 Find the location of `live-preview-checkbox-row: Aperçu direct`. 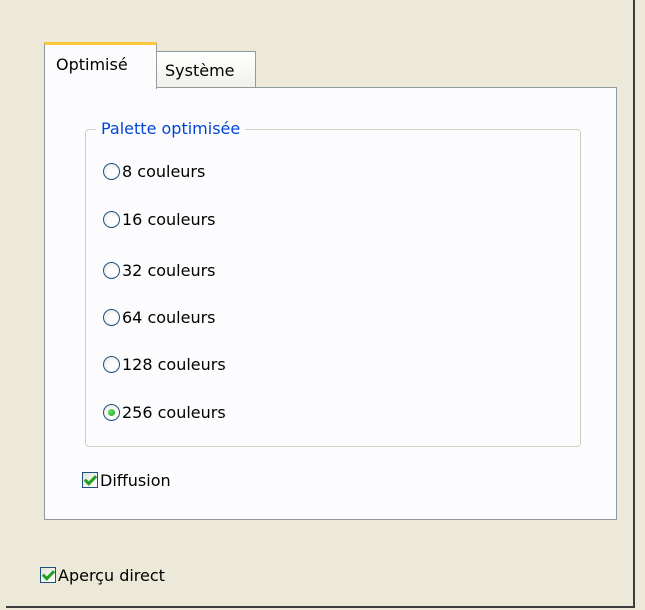

live-preview-checkbox-row: Aperçu direct is located at coordinates (102, 575).